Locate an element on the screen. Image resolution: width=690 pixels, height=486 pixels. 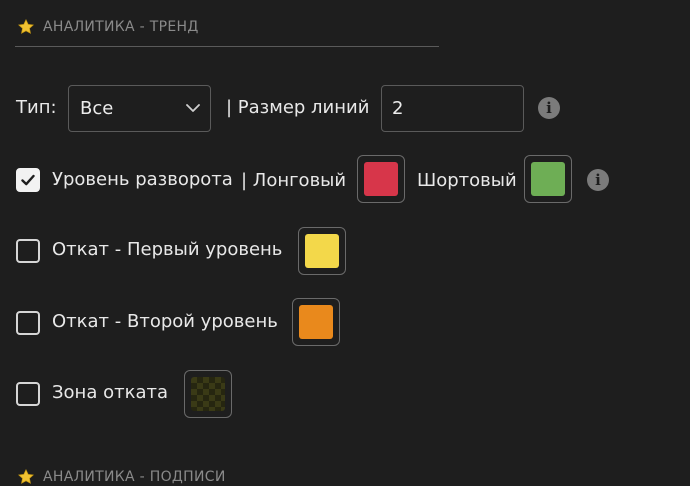
long-label: | Лонговый is located at coordinates (294, 180).